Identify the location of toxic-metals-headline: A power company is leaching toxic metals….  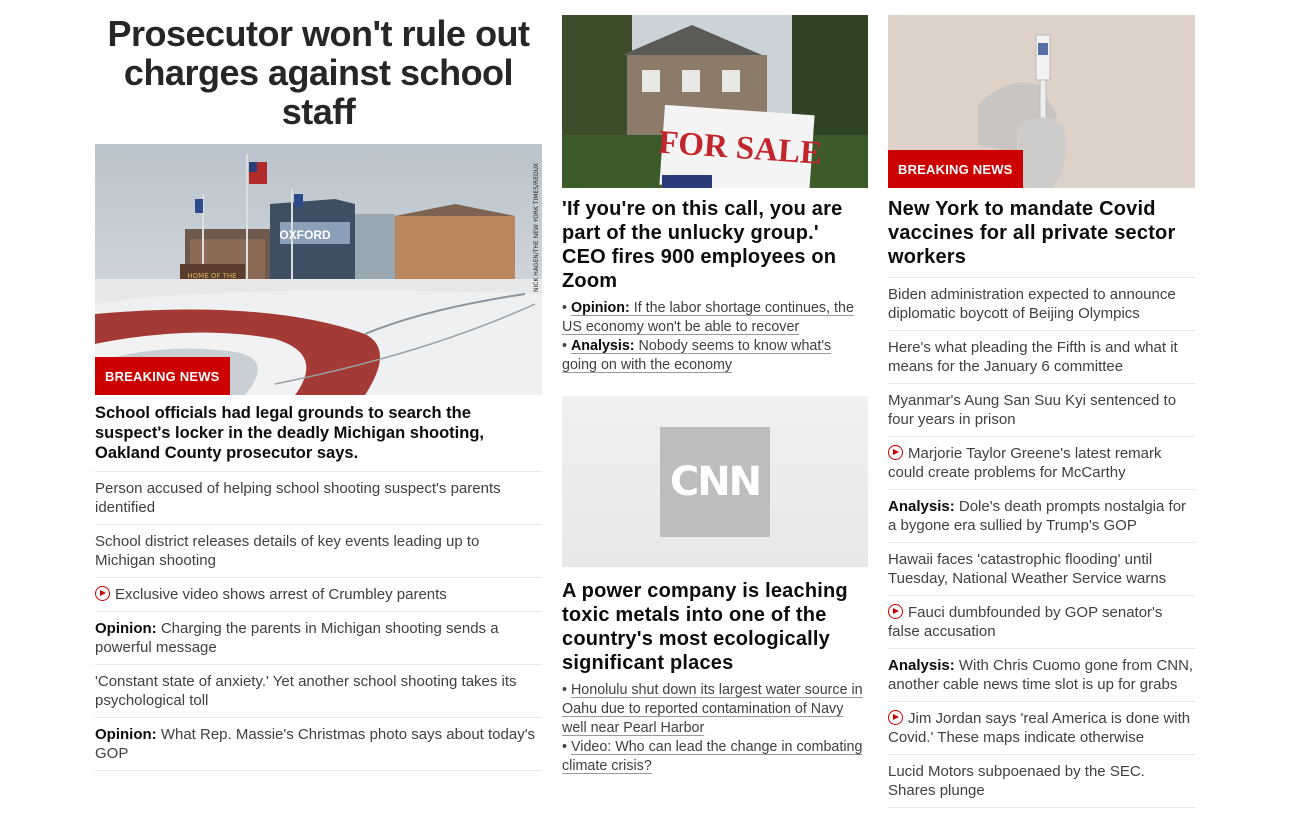
(715, 627).